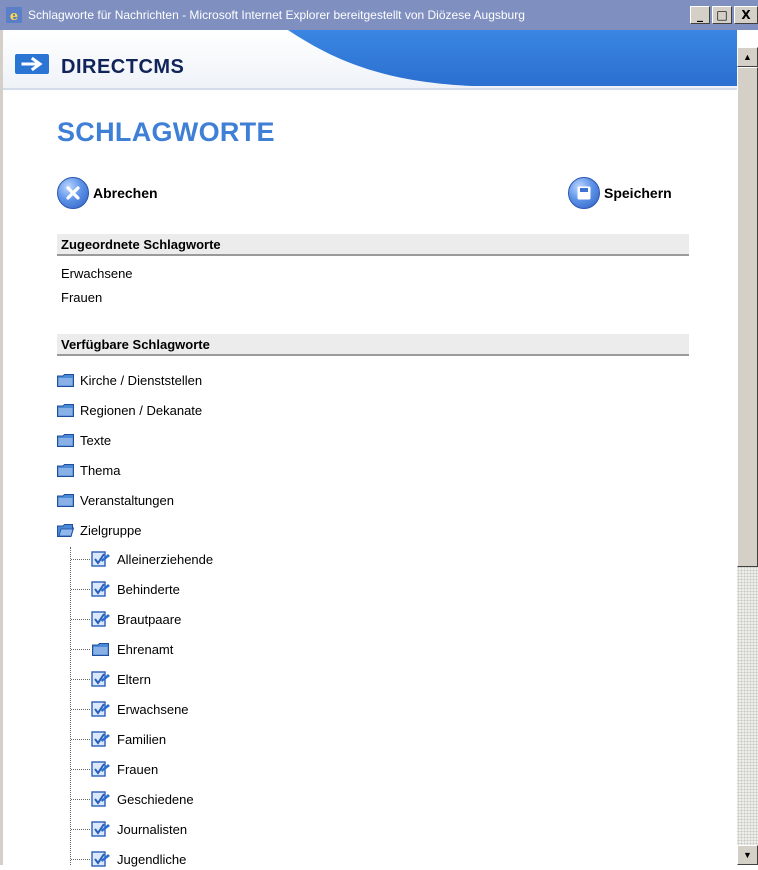 This screenshot has height=870, width=758. Describe the element at coordinates (134, 679) in the screenshot. I see `tree-item-label: Eltern` at that location.